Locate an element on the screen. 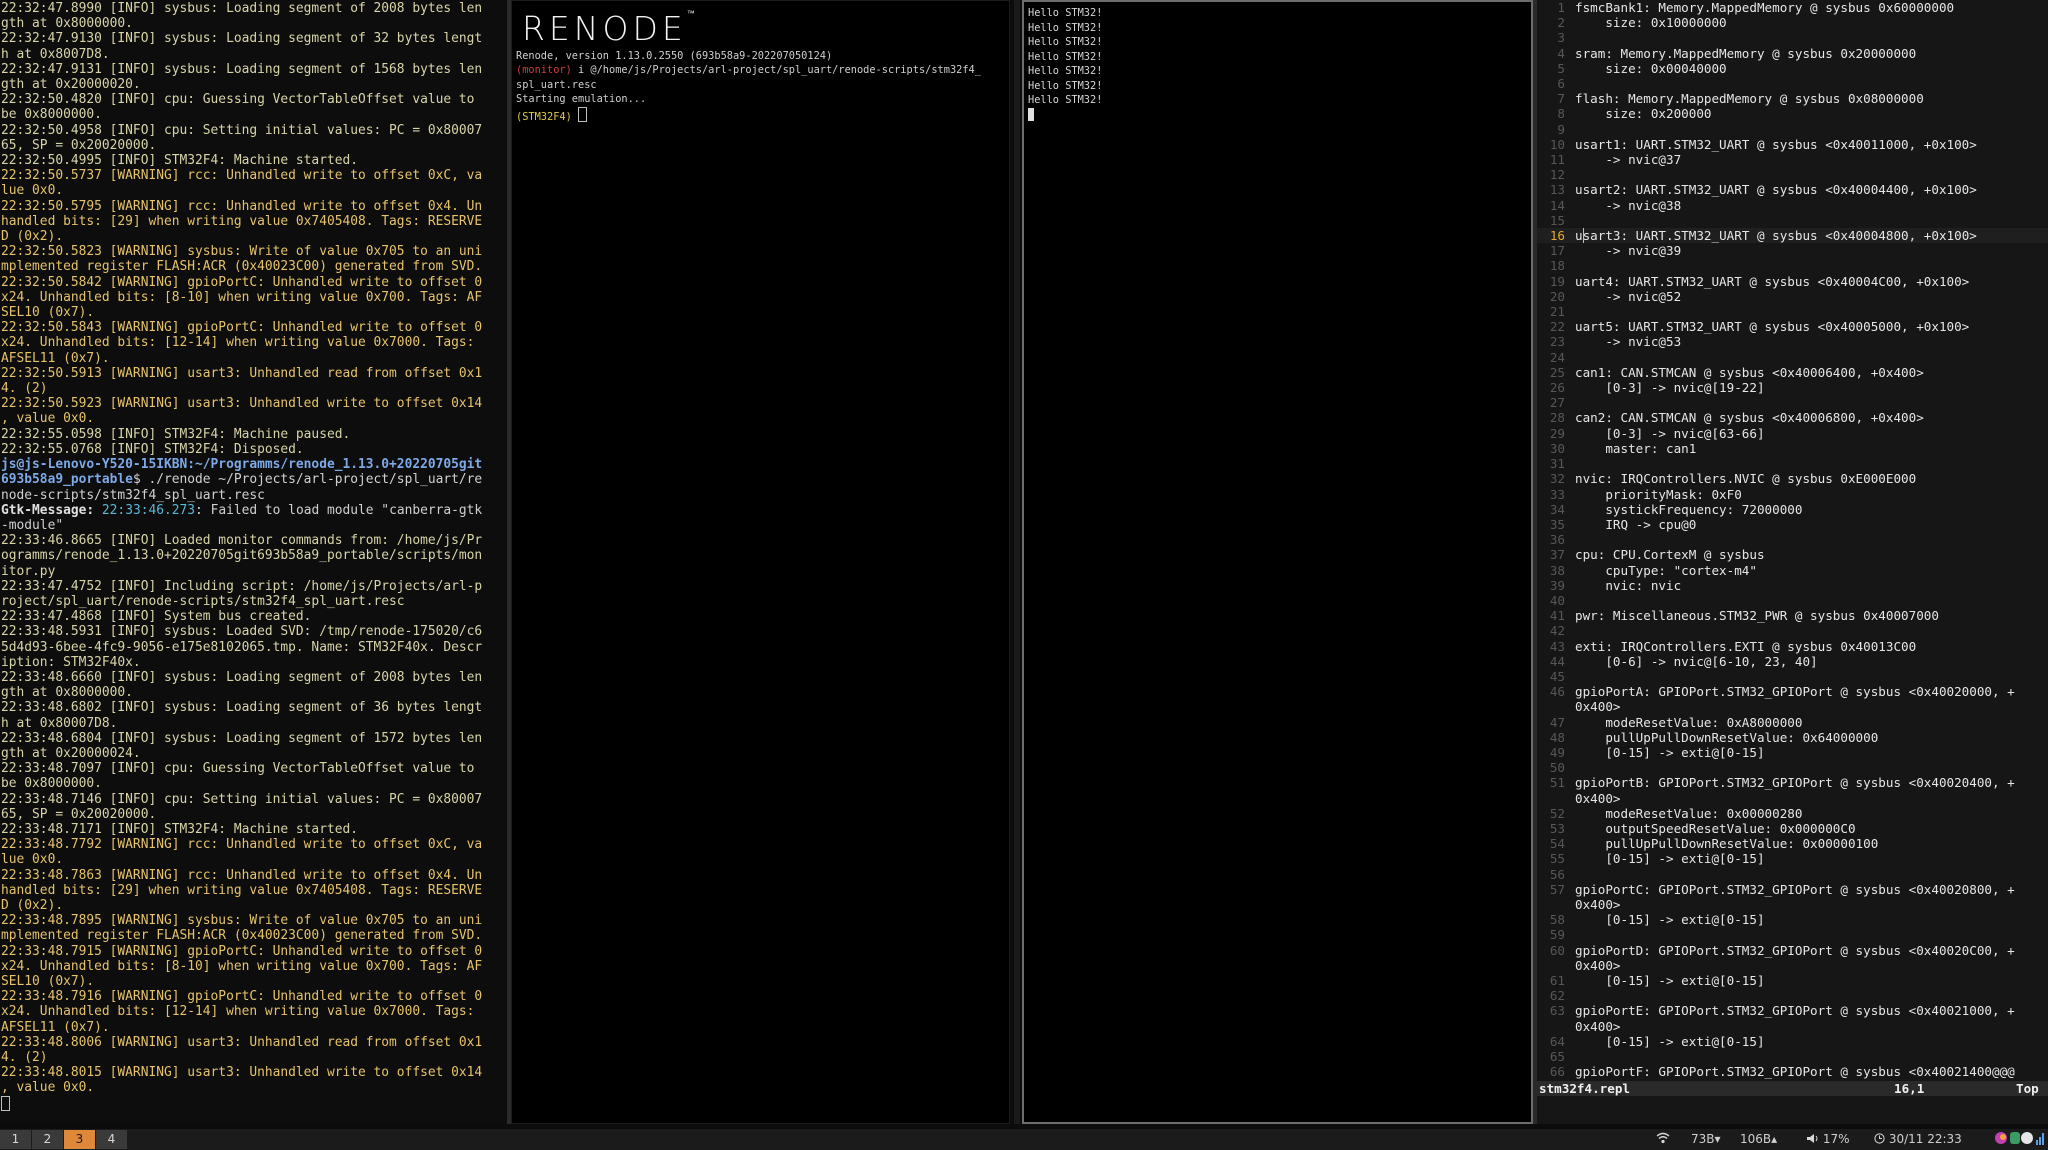 The height and width of the screenshot is (1150, 2048). editor-line: 21 is located at coordinates (1792, 311).